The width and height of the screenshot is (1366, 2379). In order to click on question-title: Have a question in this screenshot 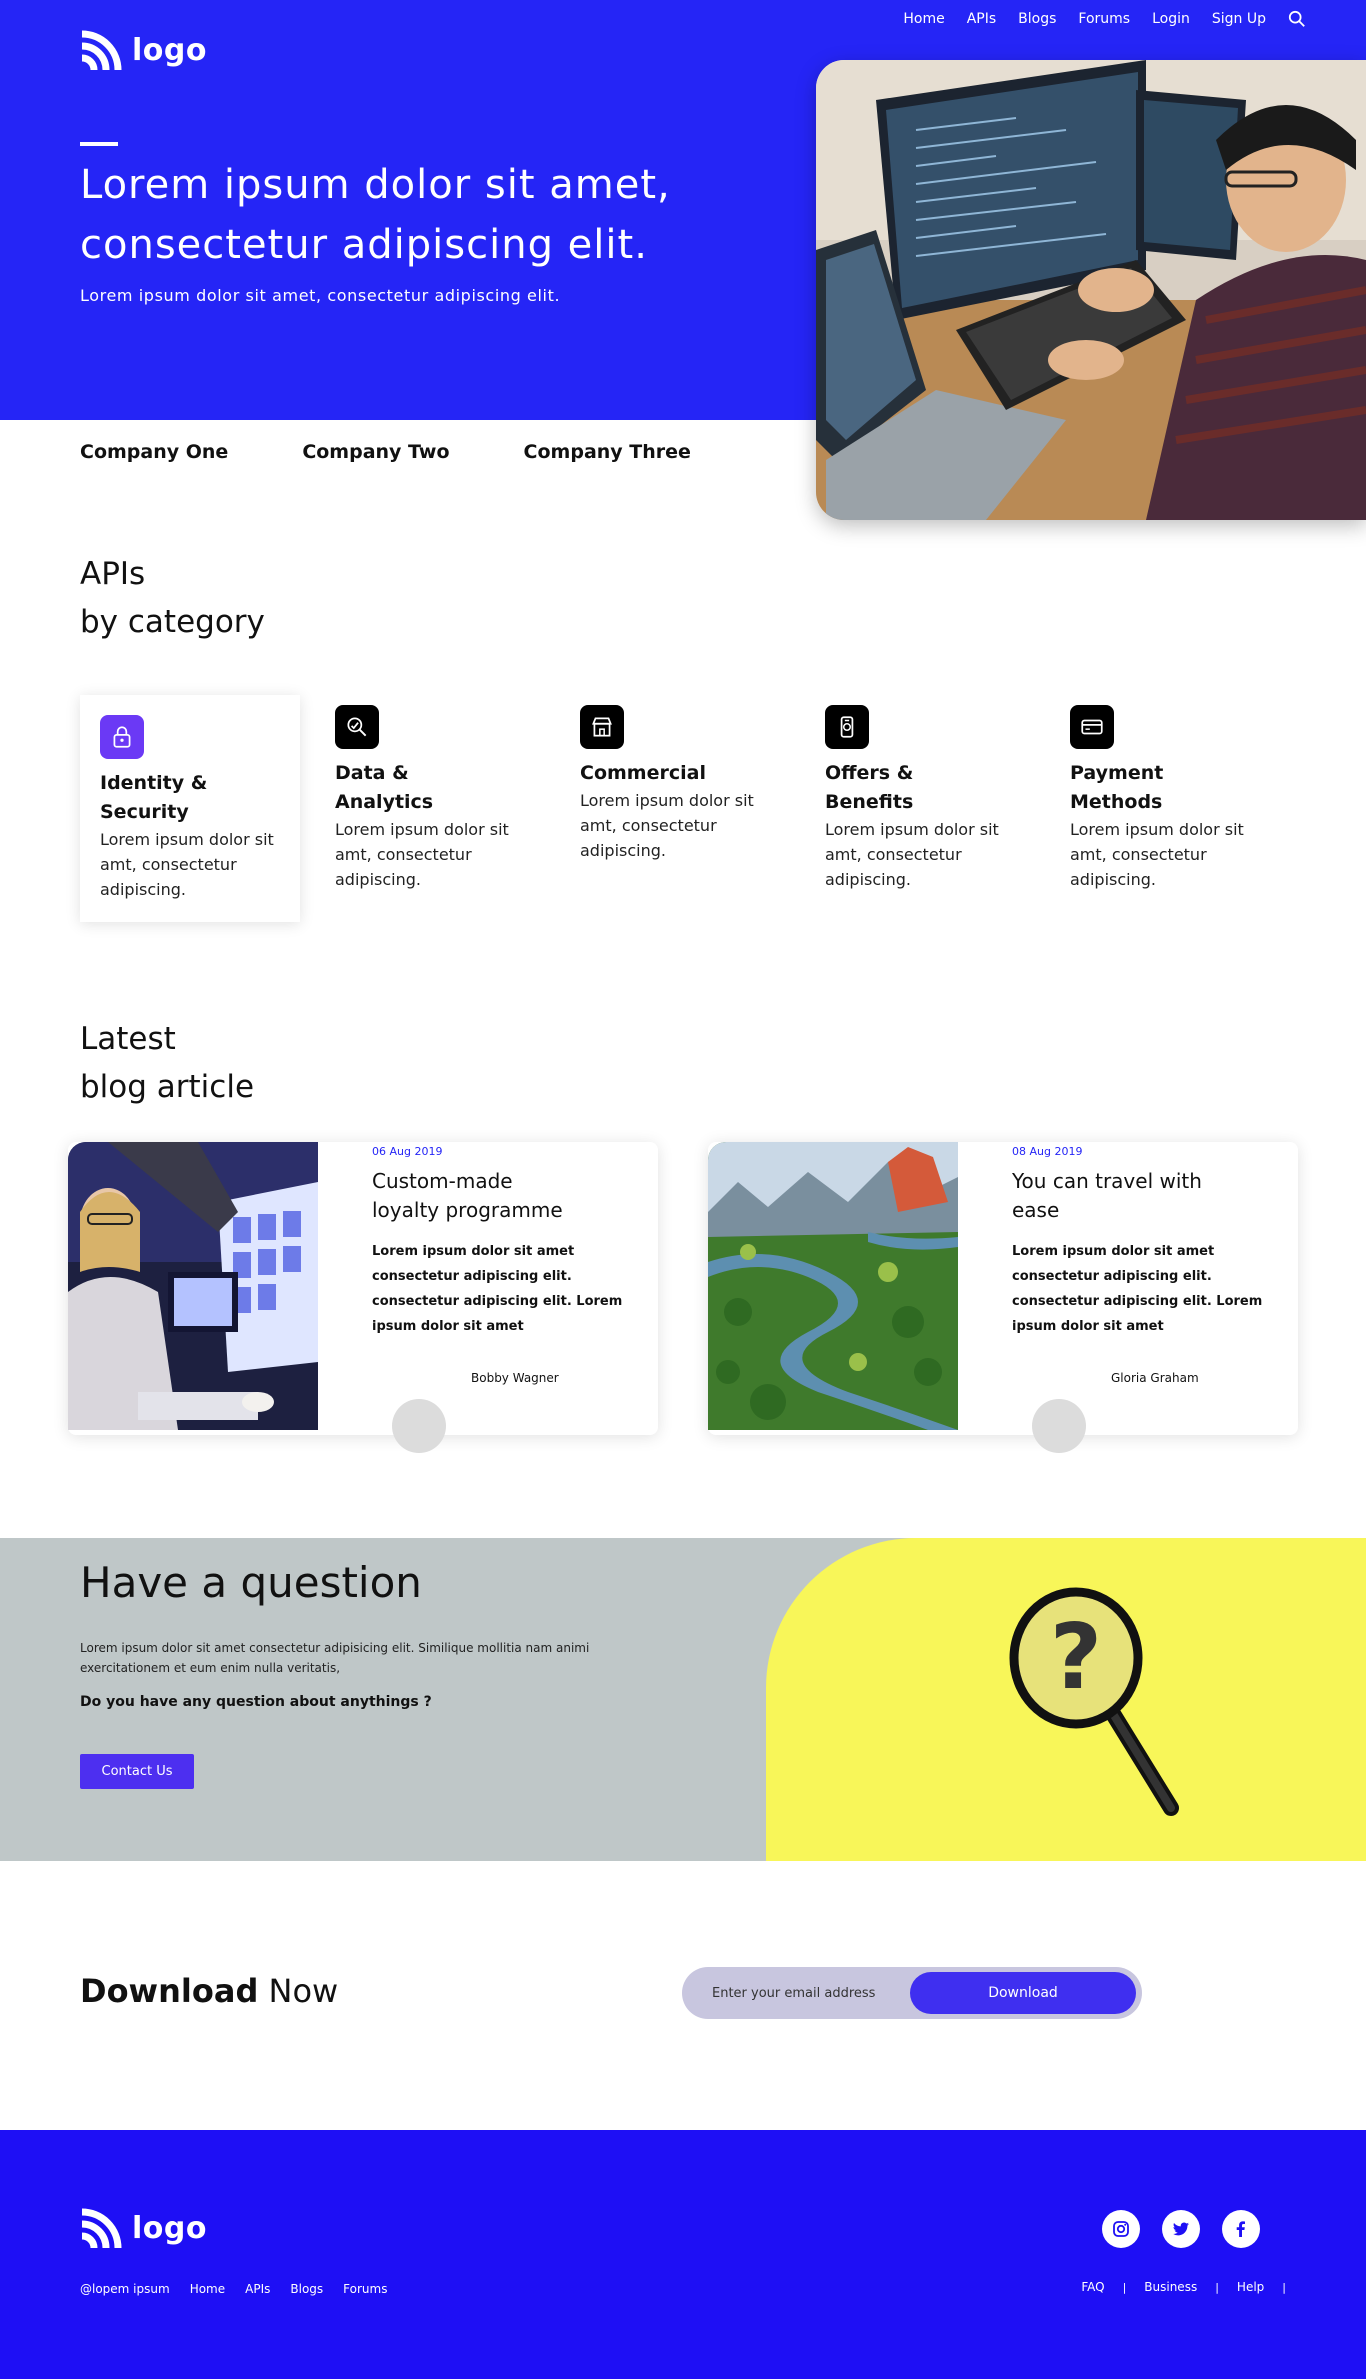, I will do `click(251, 1582)`.